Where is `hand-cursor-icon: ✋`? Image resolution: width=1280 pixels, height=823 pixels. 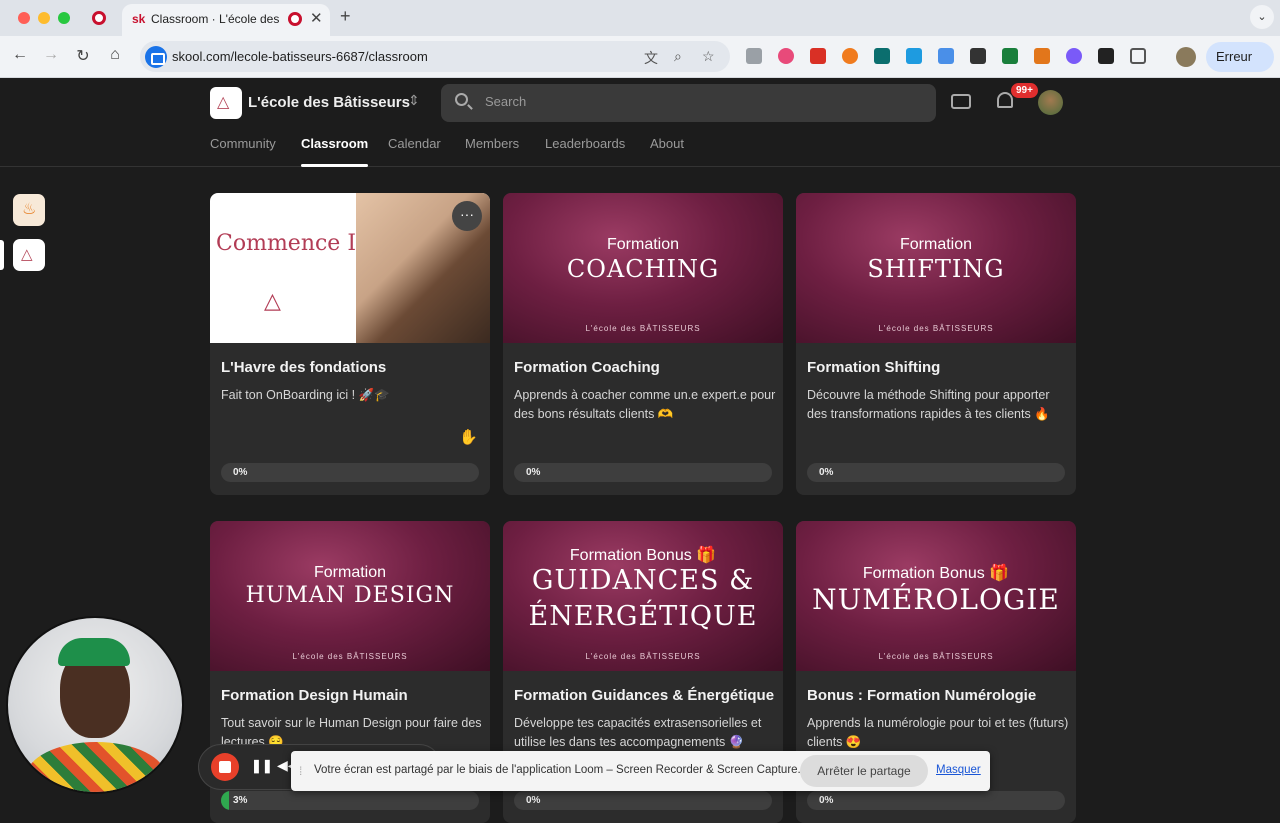 hand-cursor-icon: ✋ is located at coordinates (468, 437).